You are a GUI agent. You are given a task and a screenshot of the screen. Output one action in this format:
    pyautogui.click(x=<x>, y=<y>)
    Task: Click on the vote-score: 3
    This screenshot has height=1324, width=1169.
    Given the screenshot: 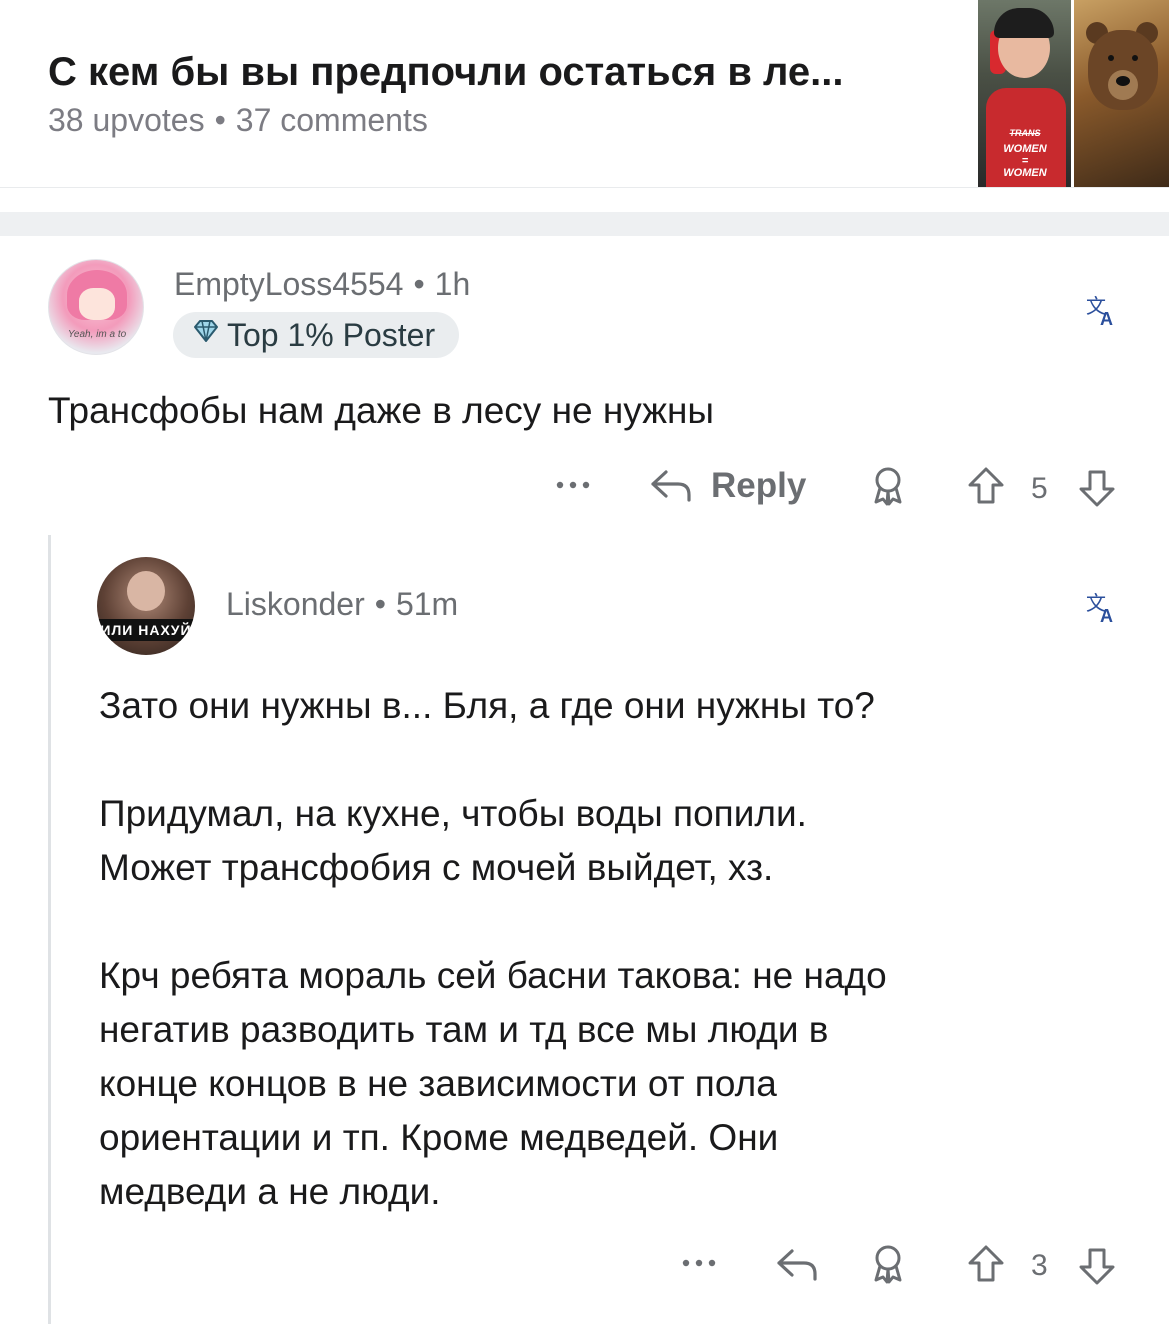 What is the action you would take?
    pyautogui.click(x=1039, y=1265)
    